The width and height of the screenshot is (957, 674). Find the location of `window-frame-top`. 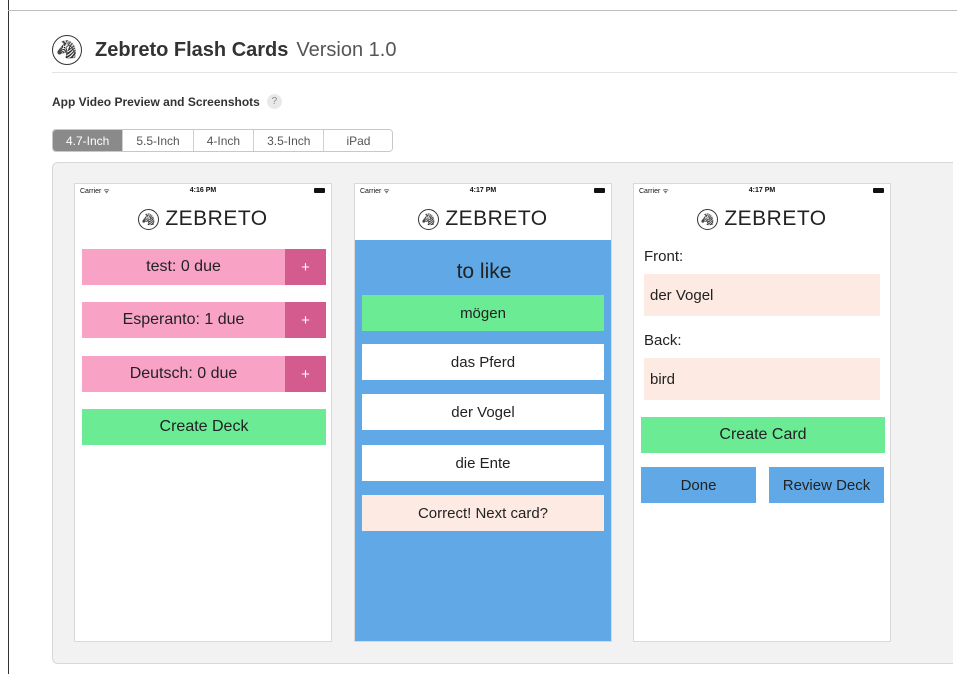

window-frame-top is located at coordinates (482, 5).